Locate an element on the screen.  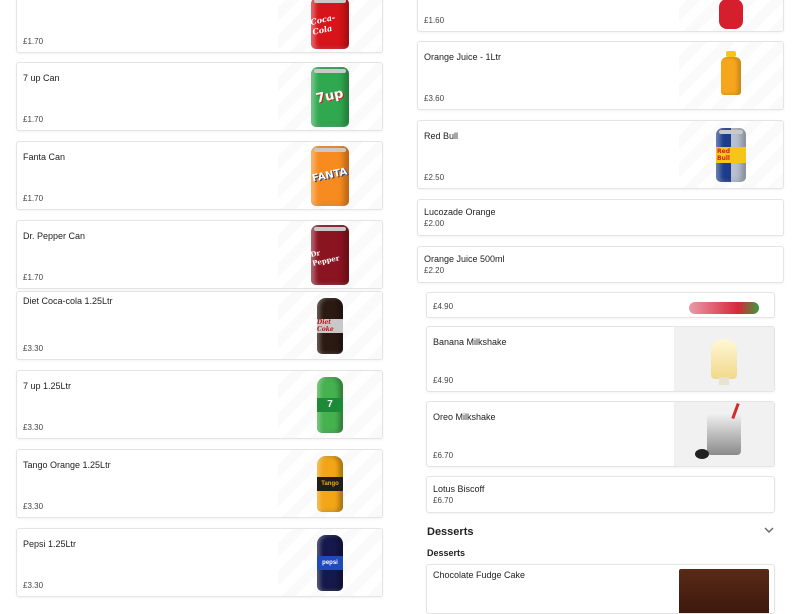
item-price: £2.00 is located at coordinates (434, 223).